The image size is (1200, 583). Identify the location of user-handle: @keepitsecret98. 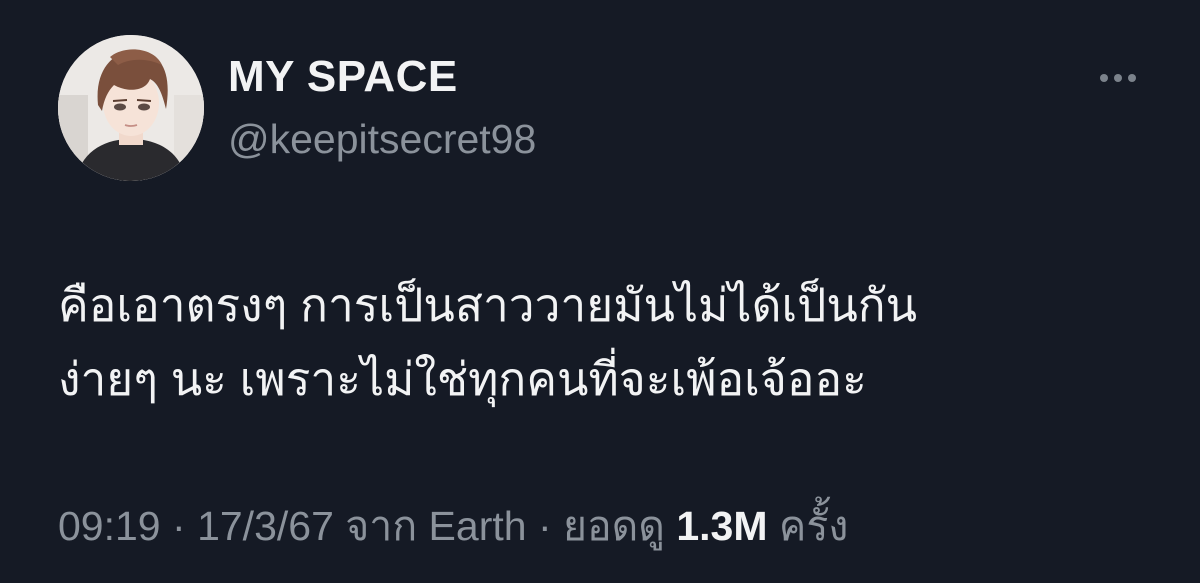
(382, 139).